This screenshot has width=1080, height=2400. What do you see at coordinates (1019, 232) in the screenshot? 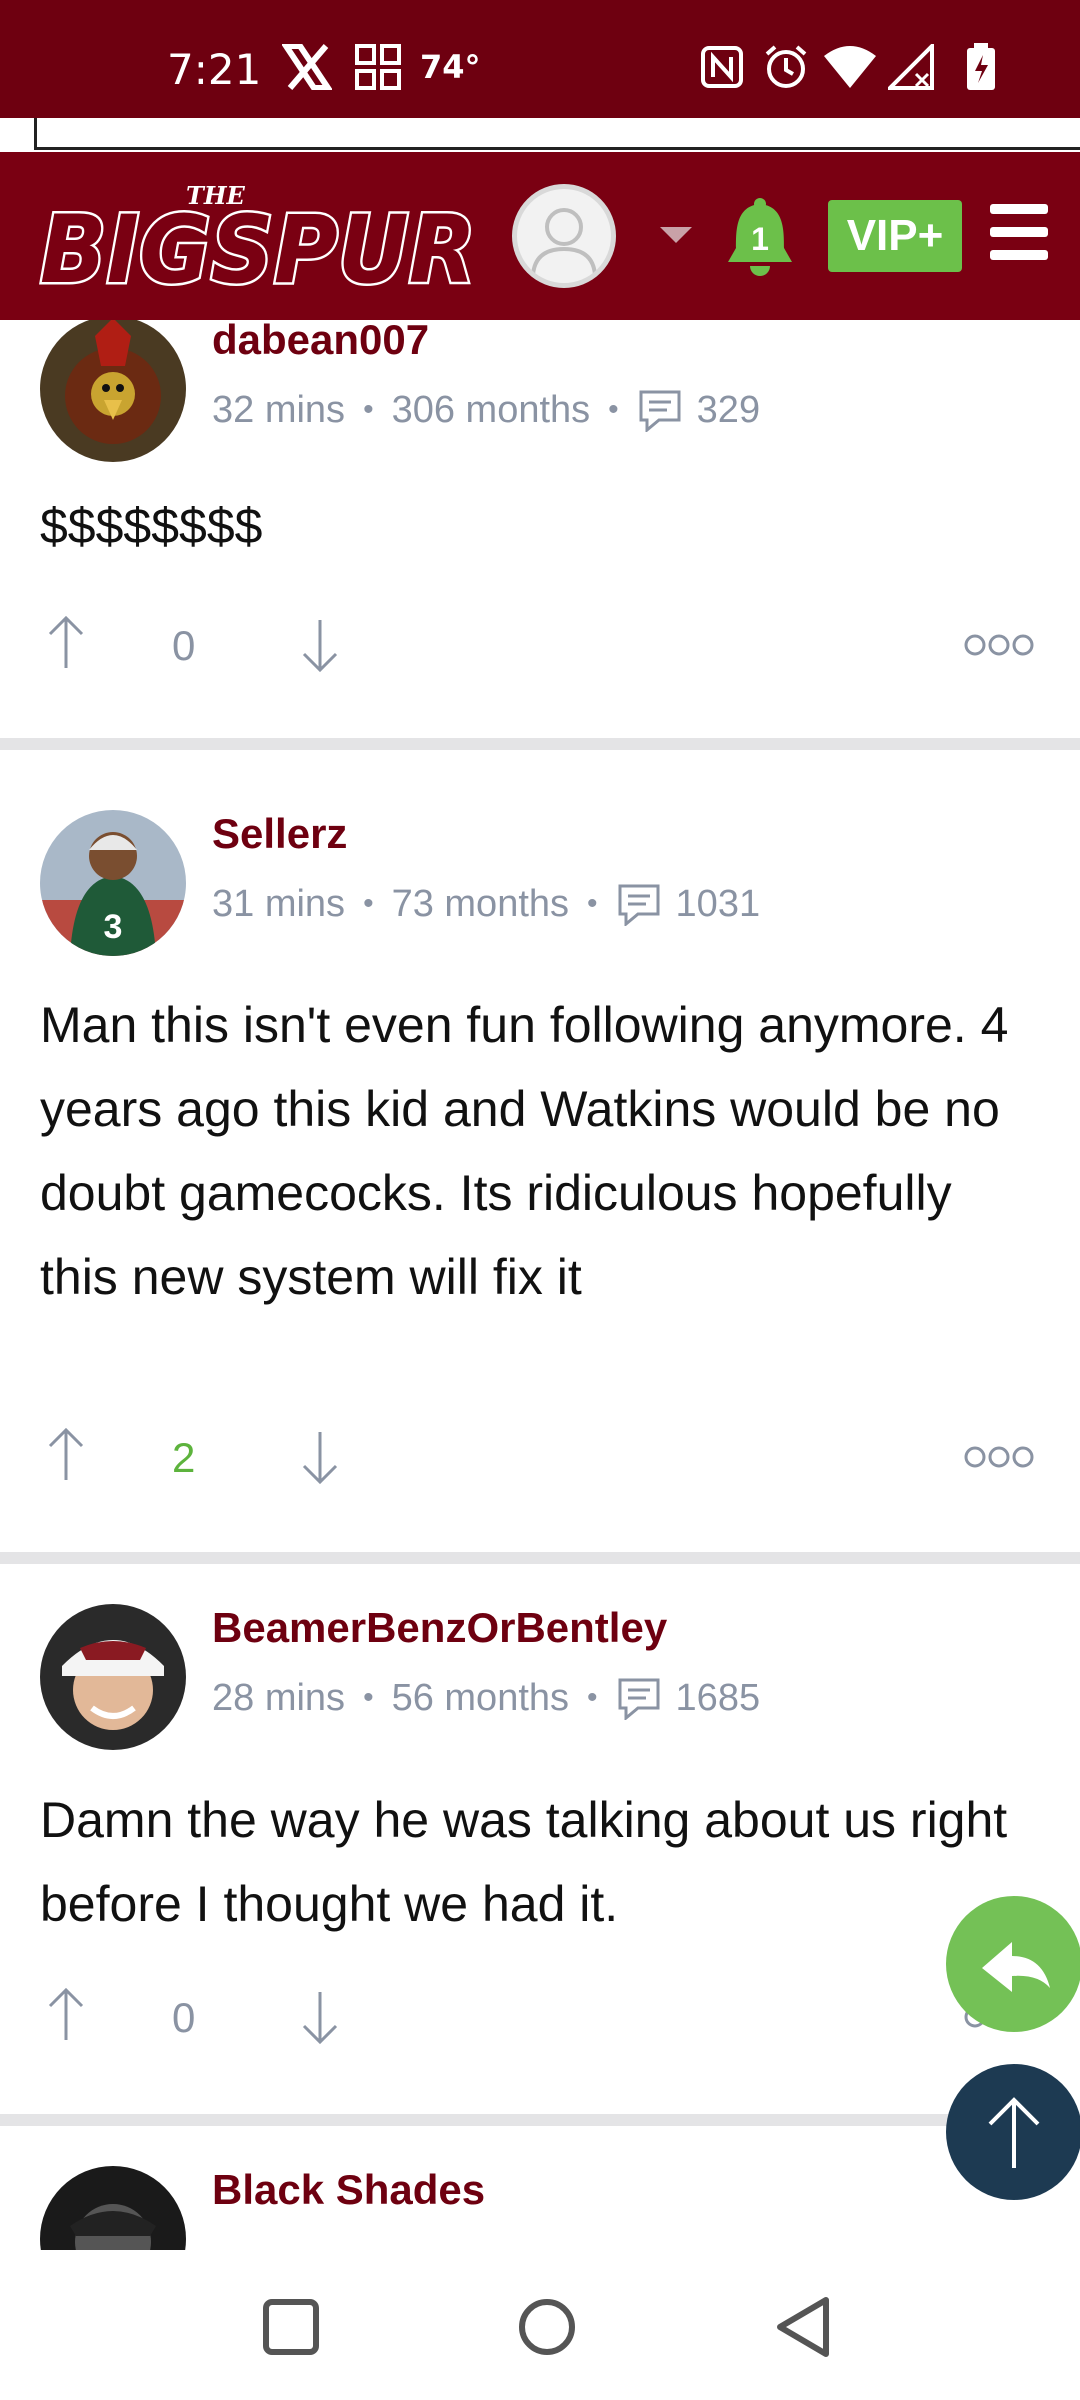
I see `menu-hamburger-icon` at bounding box center [1019, 232].